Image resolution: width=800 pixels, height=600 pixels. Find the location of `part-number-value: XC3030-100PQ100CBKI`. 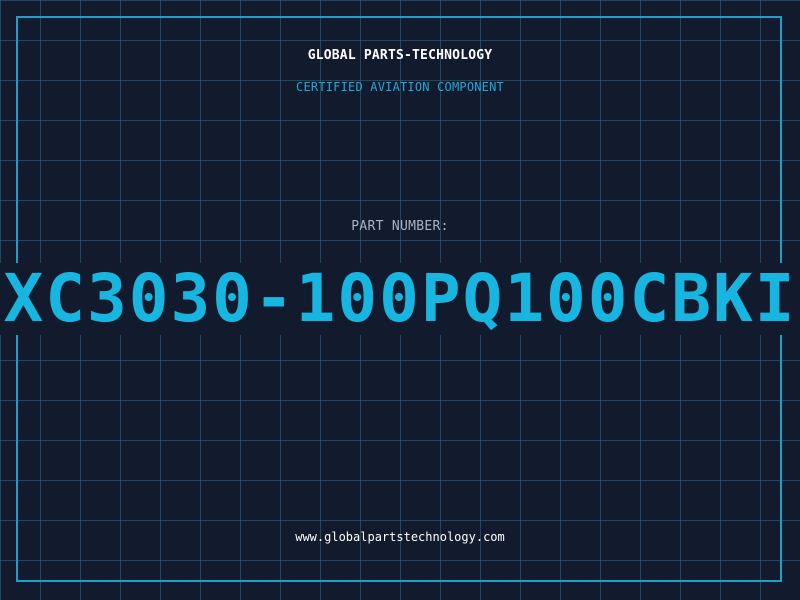

part-number-value: XC3030-100PQ100CBKI is located at coordinates (400, 299).